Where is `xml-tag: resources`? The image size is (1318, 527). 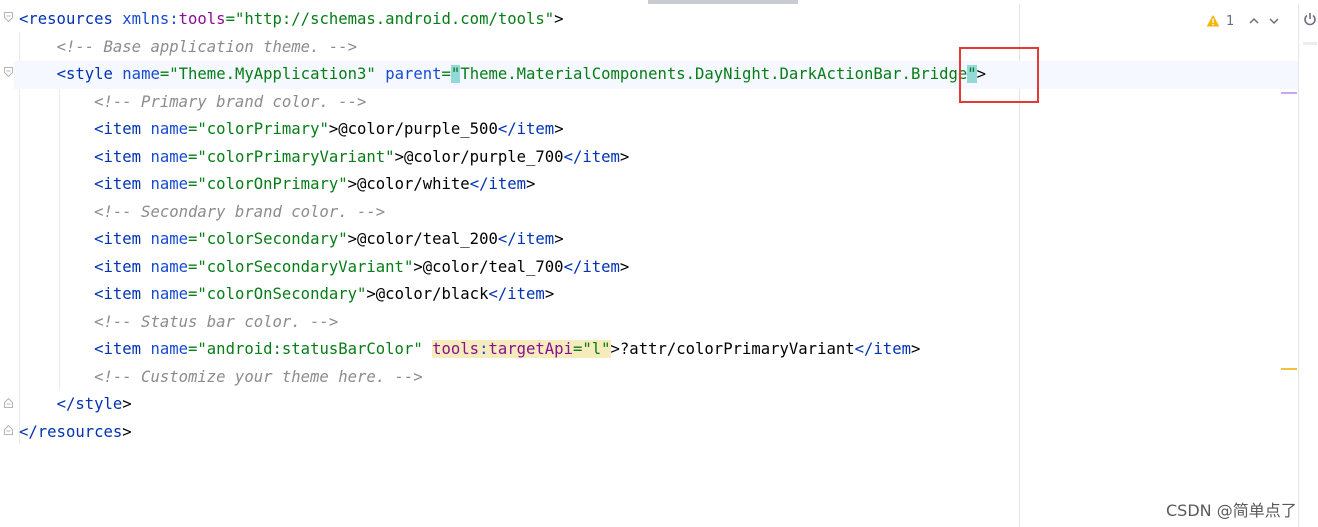 xml-tag: resources is located at coordinates (70, 19).